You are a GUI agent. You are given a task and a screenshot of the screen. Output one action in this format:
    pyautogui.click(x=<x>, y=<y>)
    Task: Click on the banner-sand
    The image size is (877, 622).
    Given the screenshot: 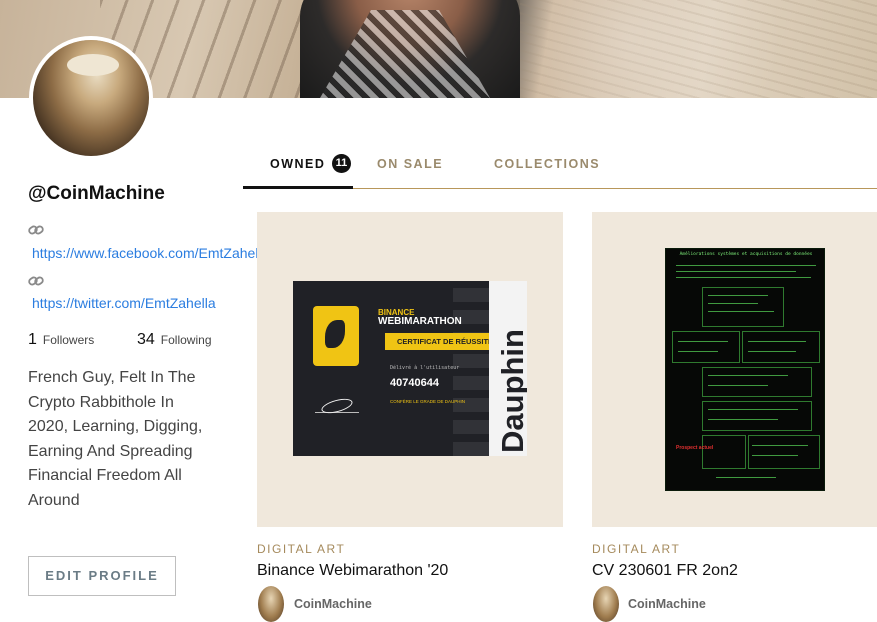 What is the action you would take?
    pyautogui.click(x=698, y=49)
    